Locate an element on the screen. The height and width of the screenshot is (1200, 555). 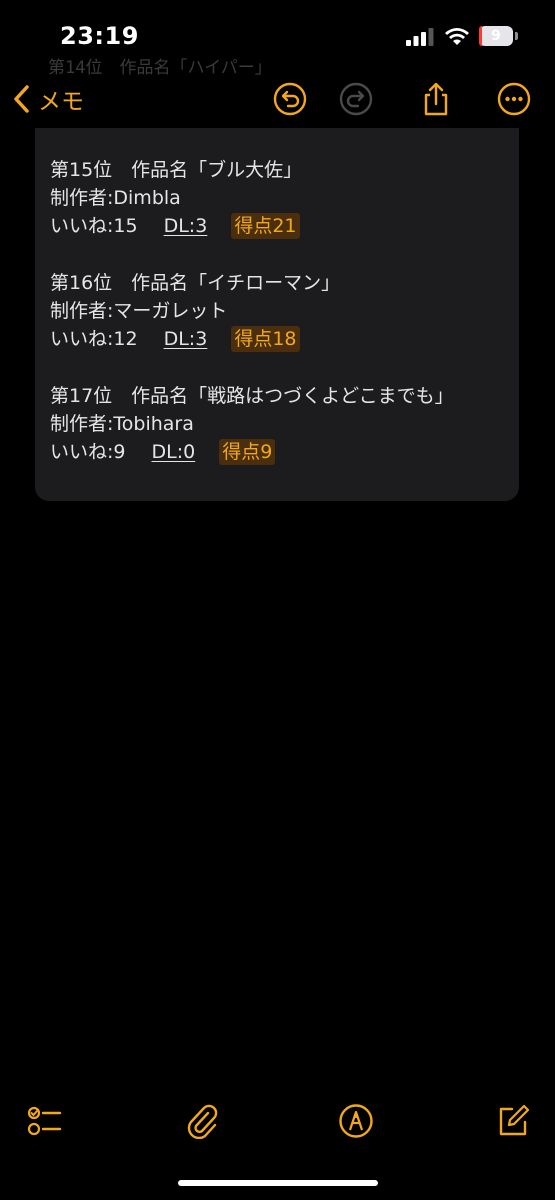
more-icon is located at coordinates (514, 99).